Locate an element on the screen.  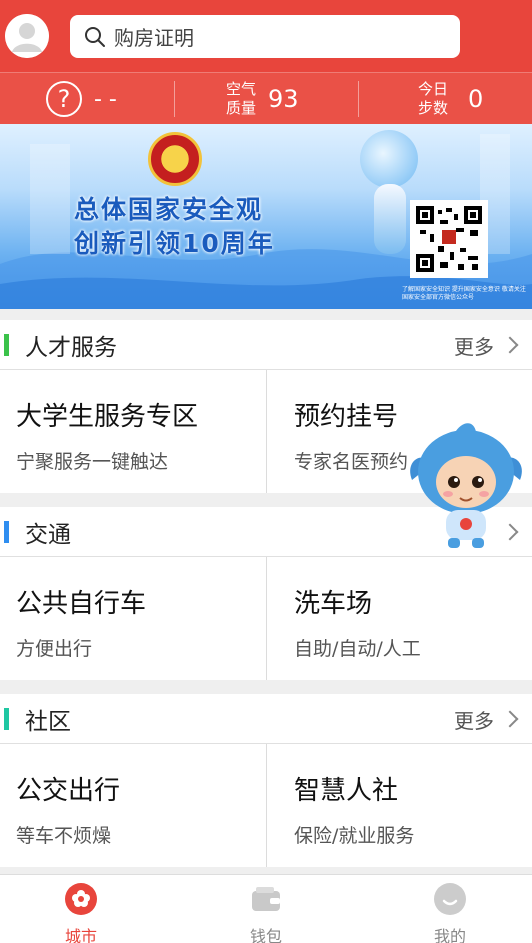
search-icon is located at coordinates (95, 36).